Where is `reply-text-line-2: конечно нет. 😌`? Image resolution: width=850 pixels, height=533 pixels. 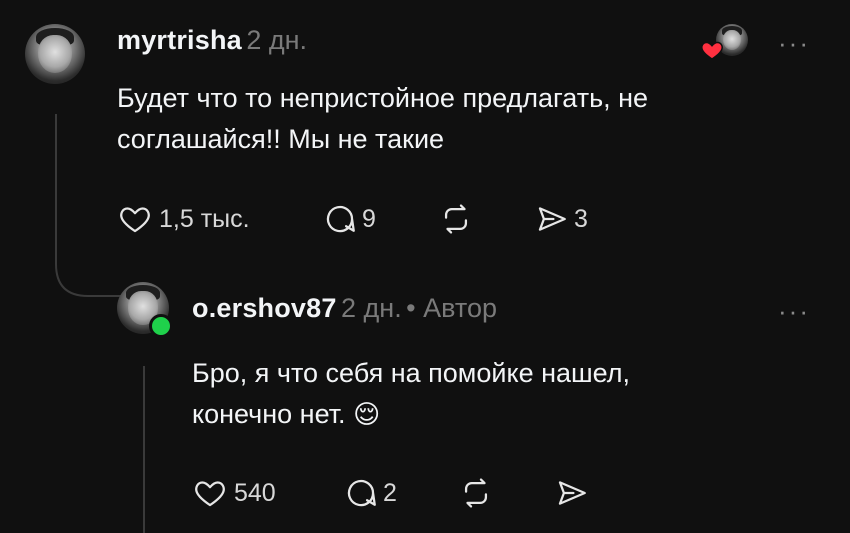
reply-text-line-2: конечно нет. 😌 is located at coordinates (411, 414).